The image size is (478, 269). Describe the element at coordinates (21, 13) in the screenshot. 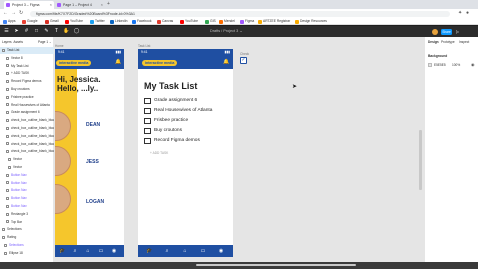

I see `reload-icon: ↻` at that location.